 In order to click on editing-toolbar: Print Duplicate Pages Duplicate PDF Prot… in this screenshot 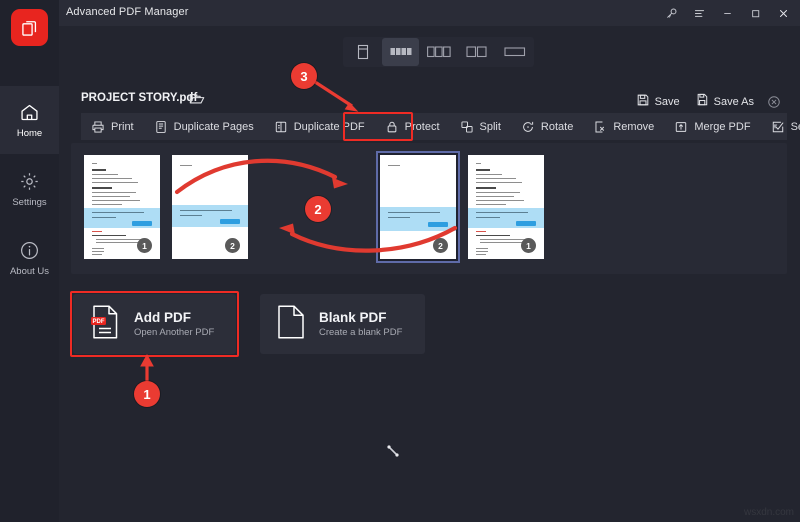, I will do `click(440, 126)`.